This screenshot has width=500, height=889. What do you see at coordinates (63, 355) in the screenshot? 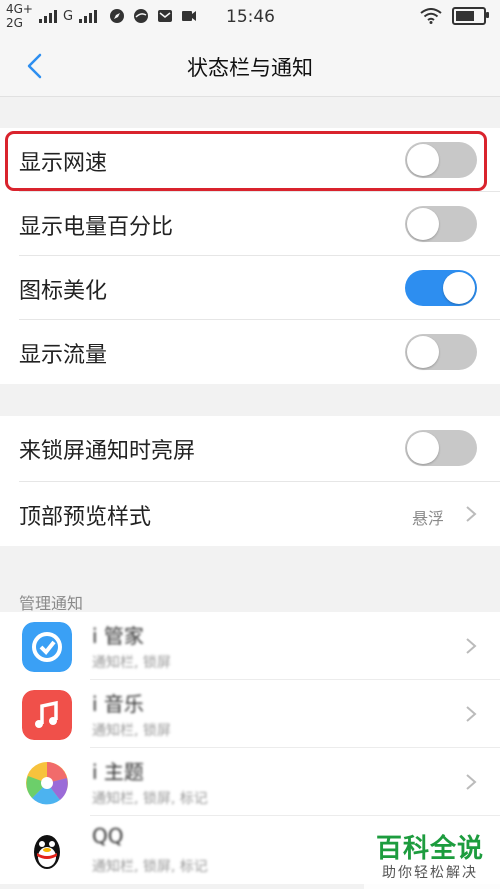
I see `setting-label: 显示流量` at bounding box center [63, 355].